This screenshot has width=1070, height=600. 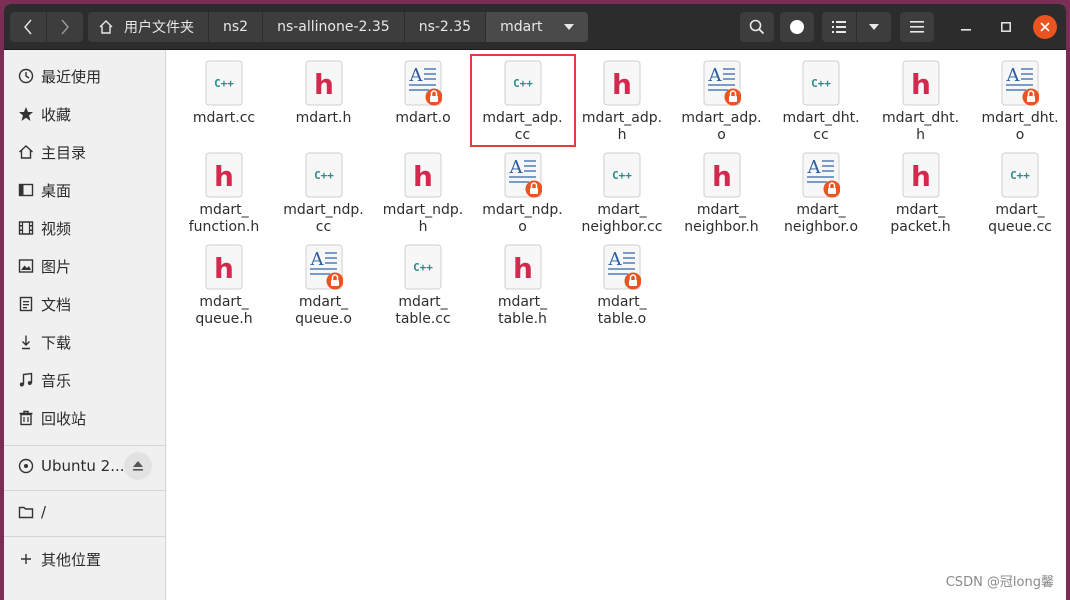 I want to click on forward-button, so click(x=65, y=27).